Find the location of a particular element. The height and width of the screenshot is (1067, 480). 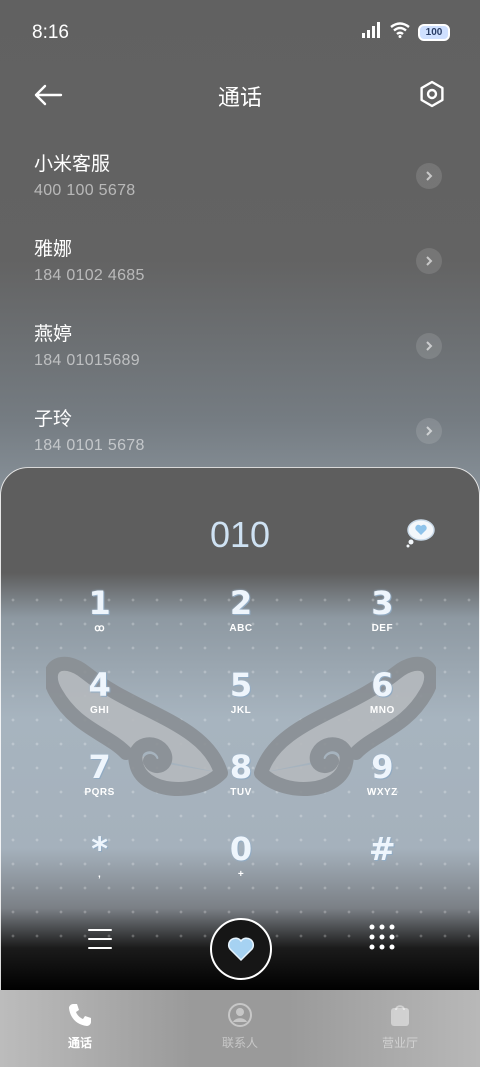

nav-item-contacts: 联系人 is located at coordinates (240, 1028).